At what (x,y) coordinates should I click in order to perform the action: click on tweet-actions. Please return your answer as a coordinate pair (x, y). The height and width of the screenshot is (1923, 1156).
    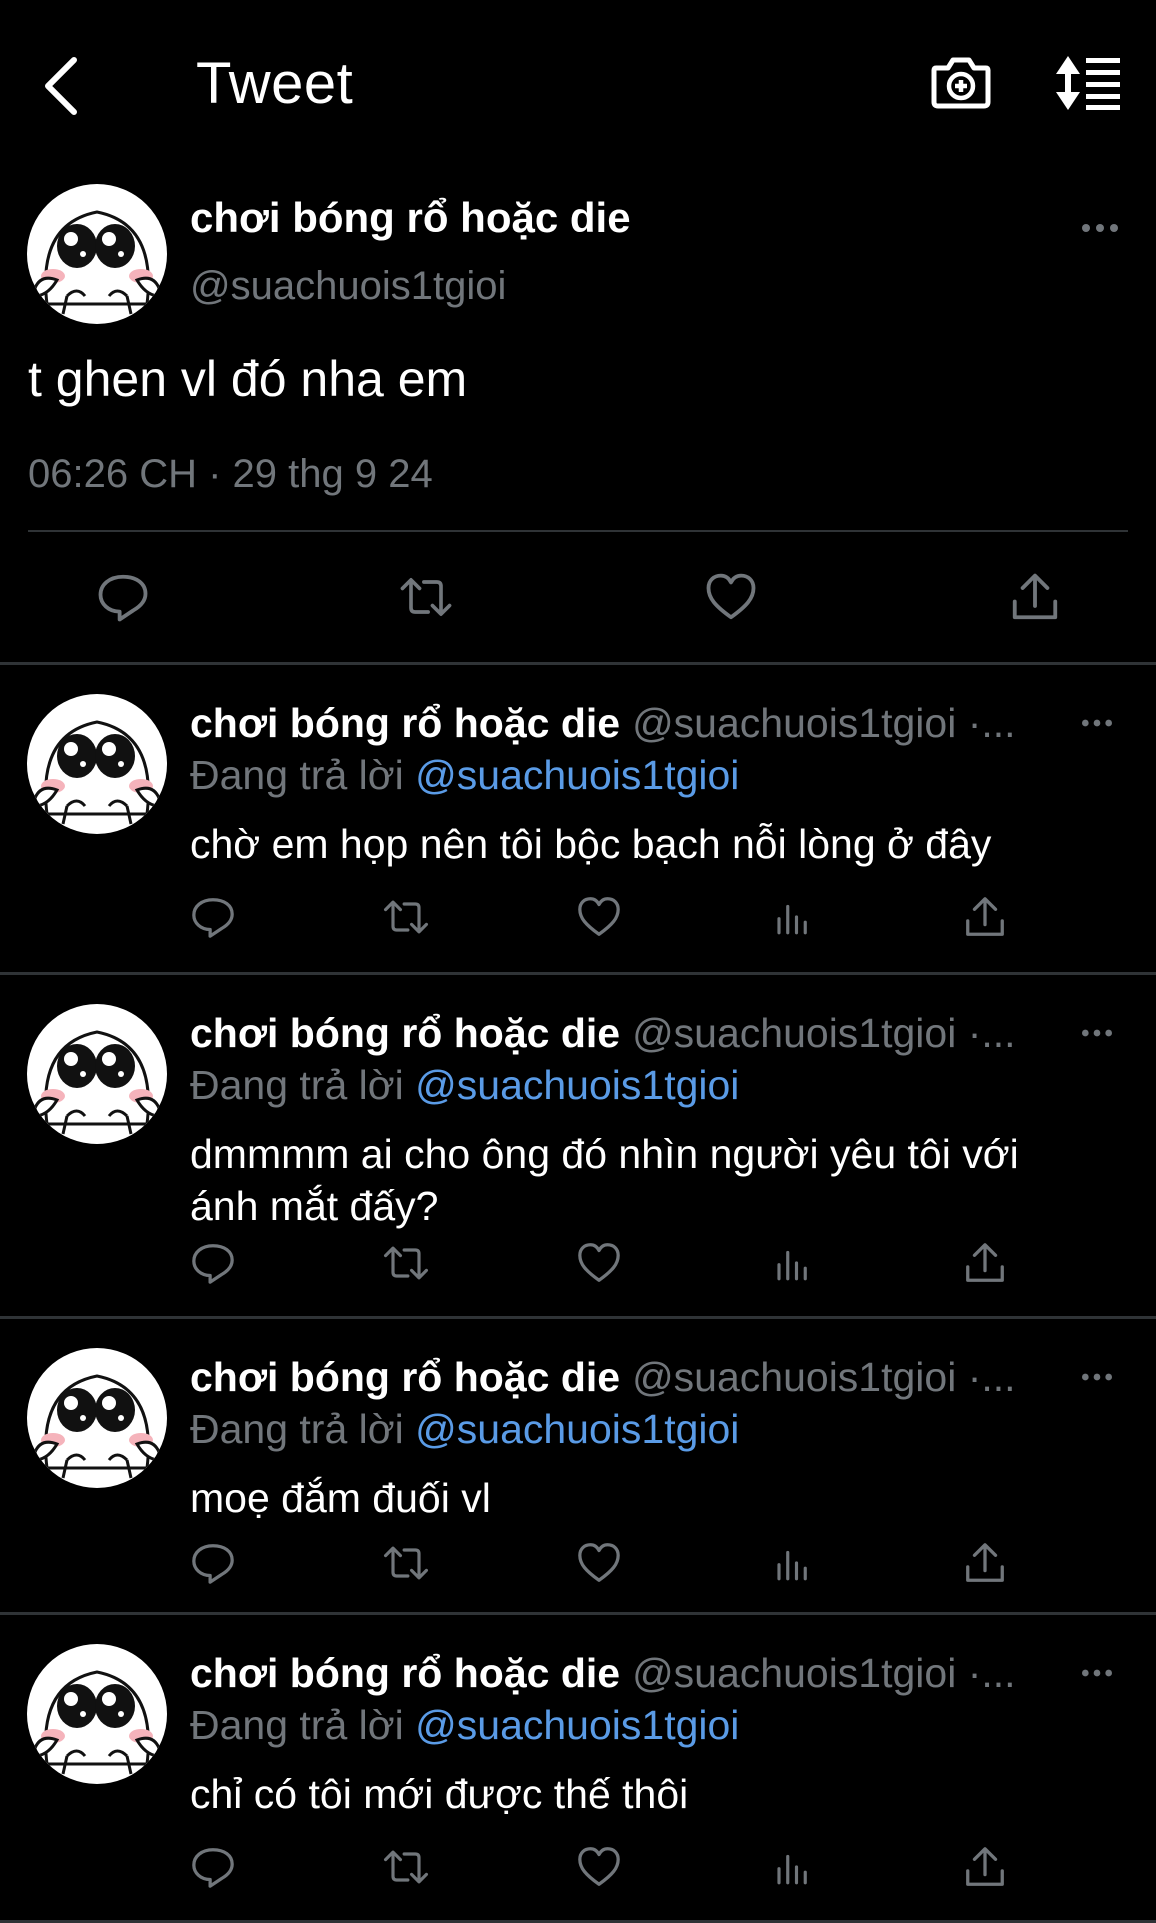
    Looking at the image, I should click on (578, 605).